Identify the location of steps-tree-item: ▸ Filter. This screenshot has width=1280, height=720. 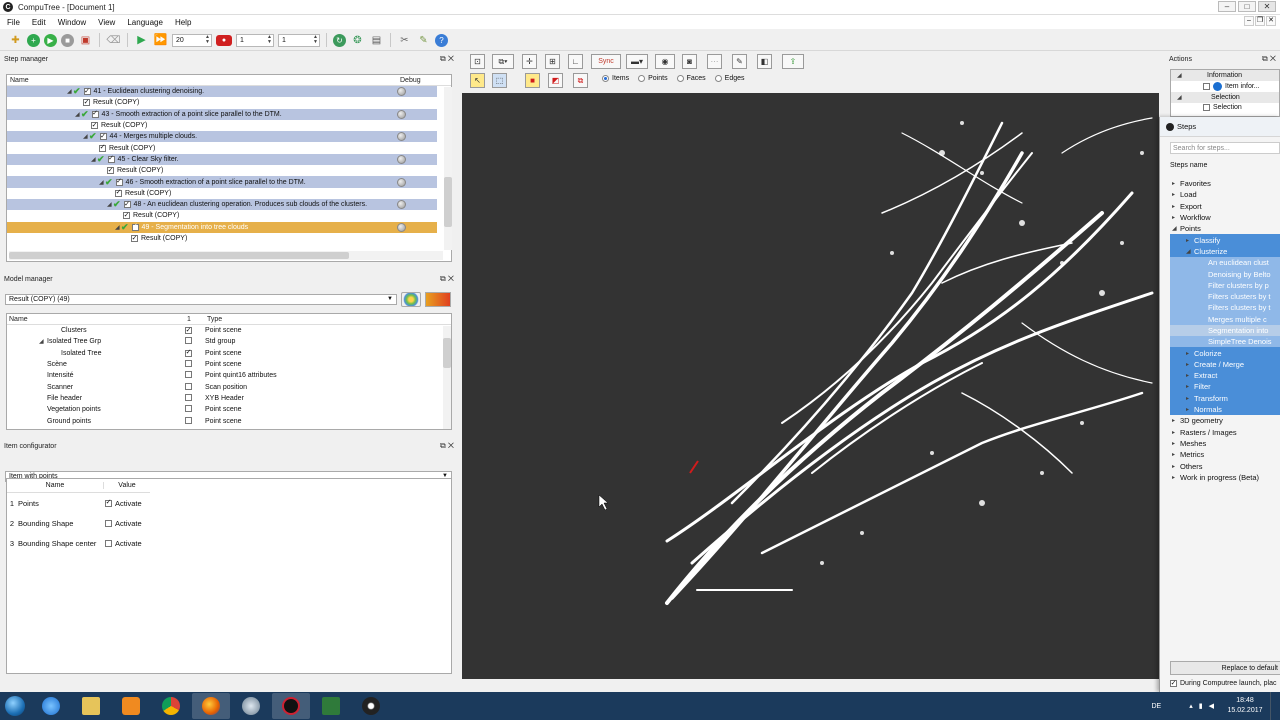
(1225, 387).